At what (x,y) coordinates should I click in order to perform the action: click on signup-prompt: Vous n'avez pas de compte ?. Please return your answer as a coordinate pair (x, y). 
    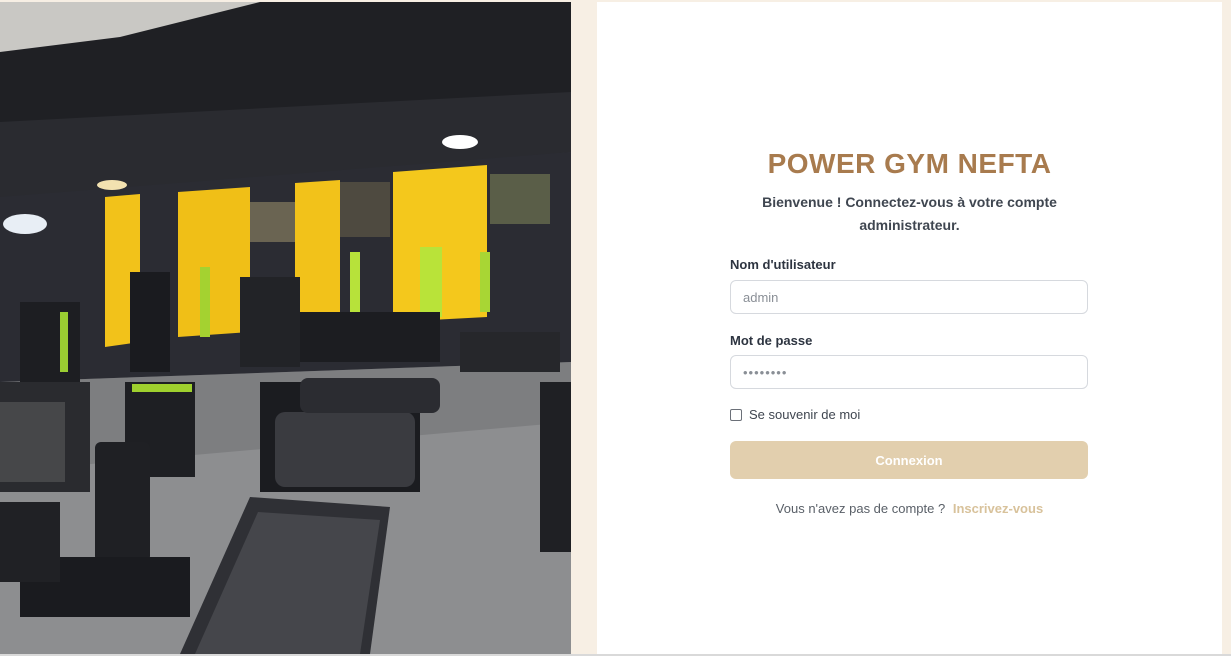
    Looking at the image, I should click on (860, 508).